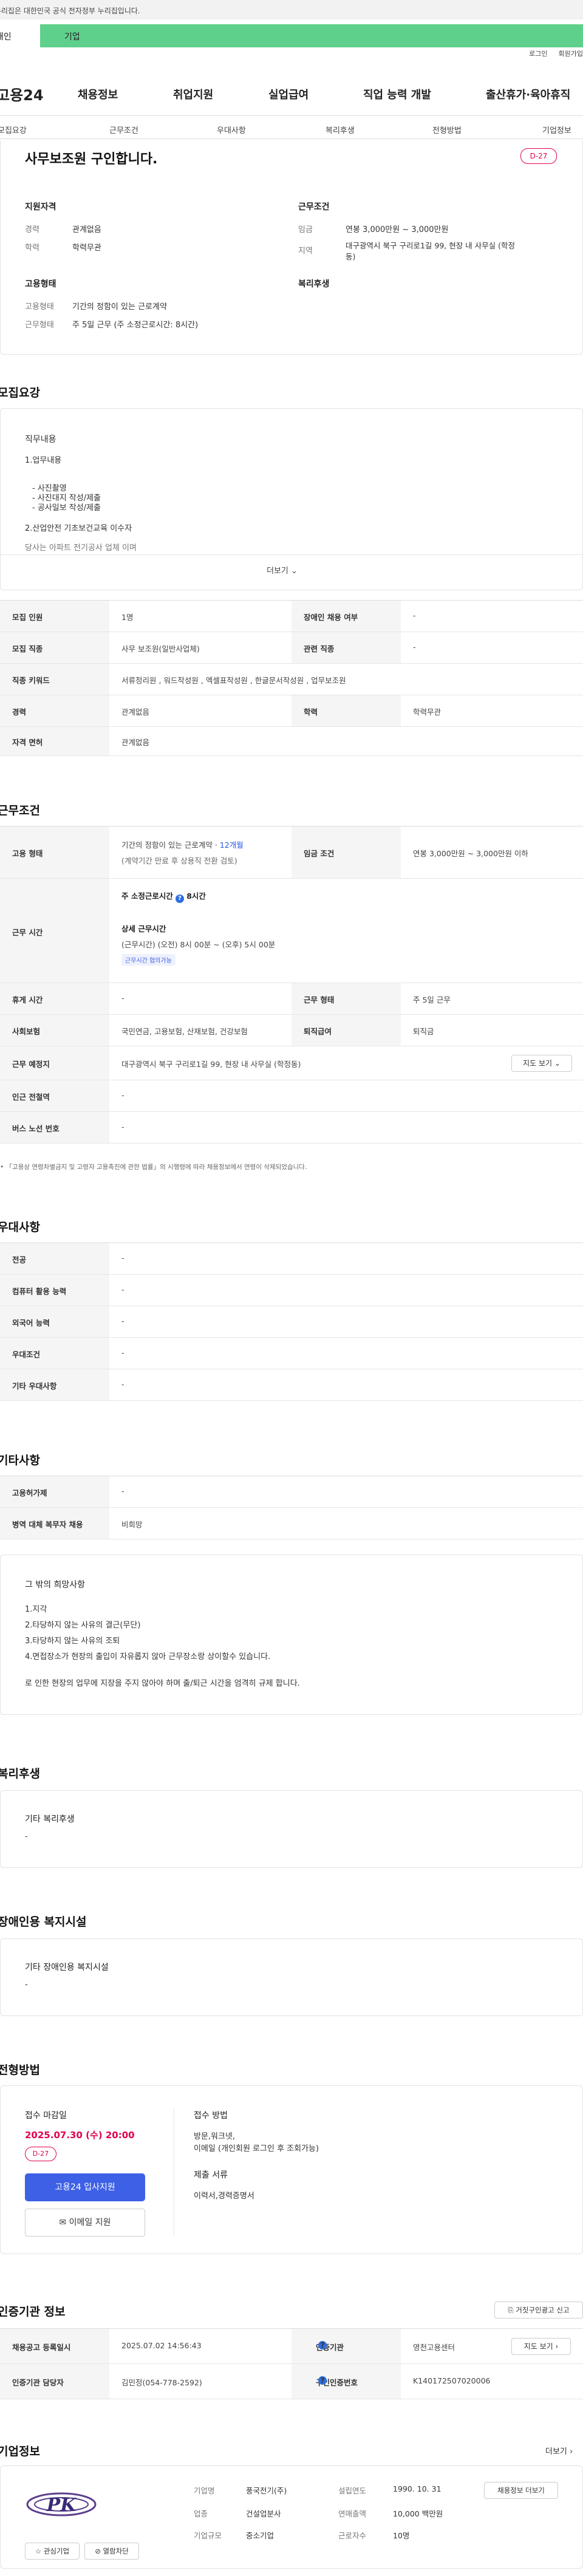 The width and height of the screenshot is (583, 2576). Describe the element at coordinates (291, 554) in the screenshot. I see `more-divider` at that location.